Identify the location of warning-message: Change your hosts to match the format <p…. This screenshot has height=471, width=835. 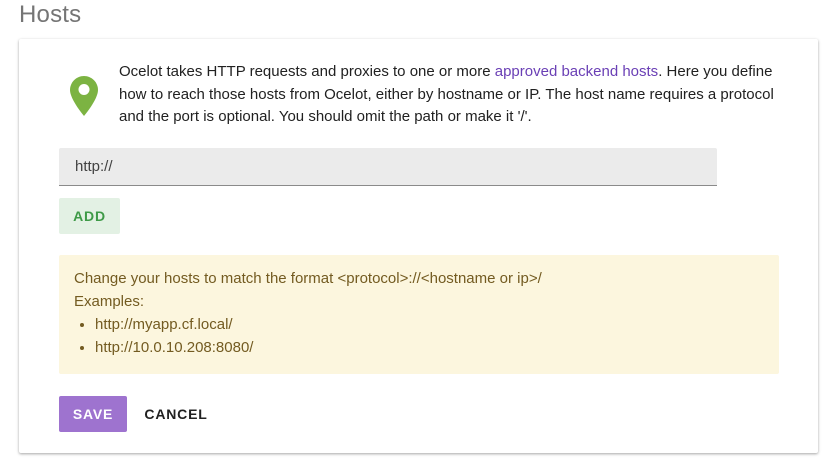
(308, 278).